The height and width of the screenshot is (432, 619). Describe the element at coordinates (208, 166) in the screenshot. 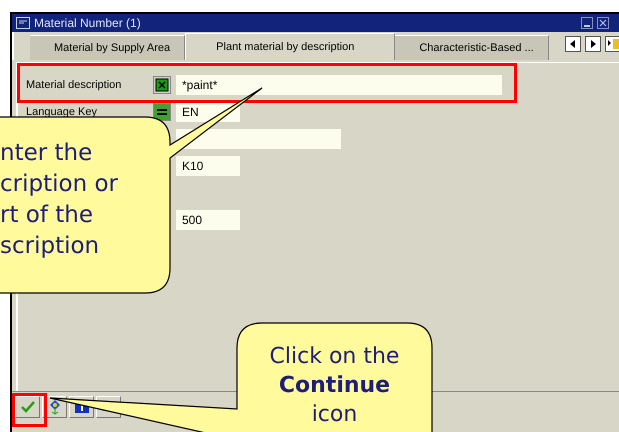

I see `input-field: K10` at that location.